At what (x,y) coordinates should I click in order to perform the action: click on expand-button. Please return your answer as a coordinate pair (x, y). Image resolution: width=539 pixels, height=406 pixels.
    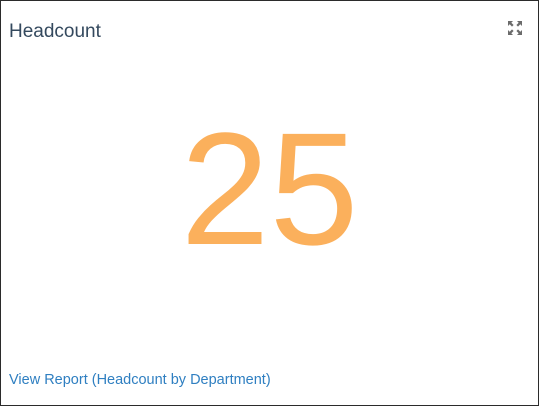
    Looking at the image, I should click on (515, 28).